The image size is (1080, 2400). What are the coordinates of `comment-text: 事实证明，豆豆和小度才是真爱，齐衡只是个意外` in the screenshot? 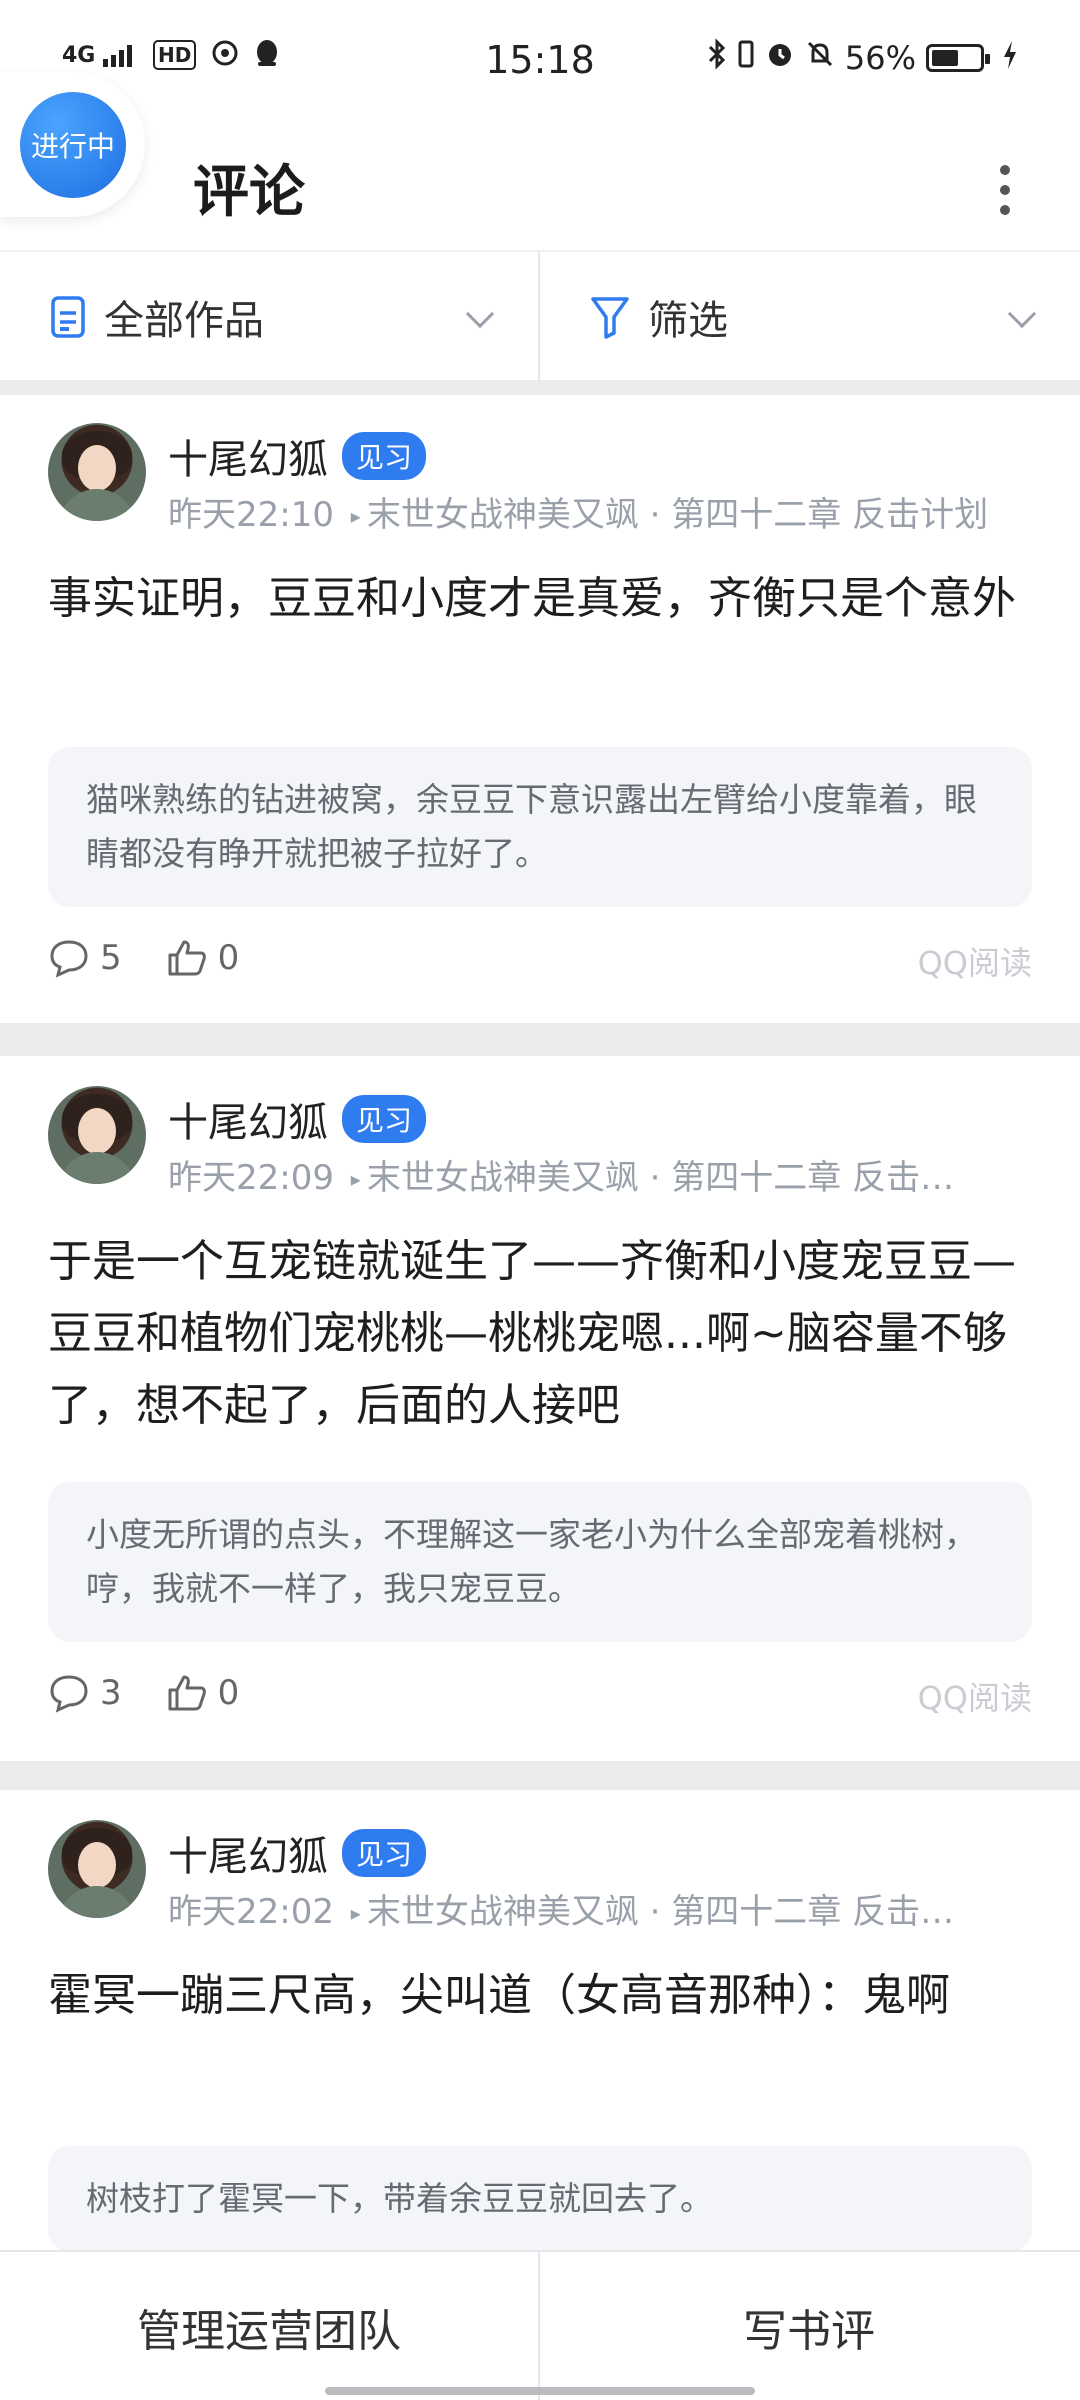 It's located at (532, 598).